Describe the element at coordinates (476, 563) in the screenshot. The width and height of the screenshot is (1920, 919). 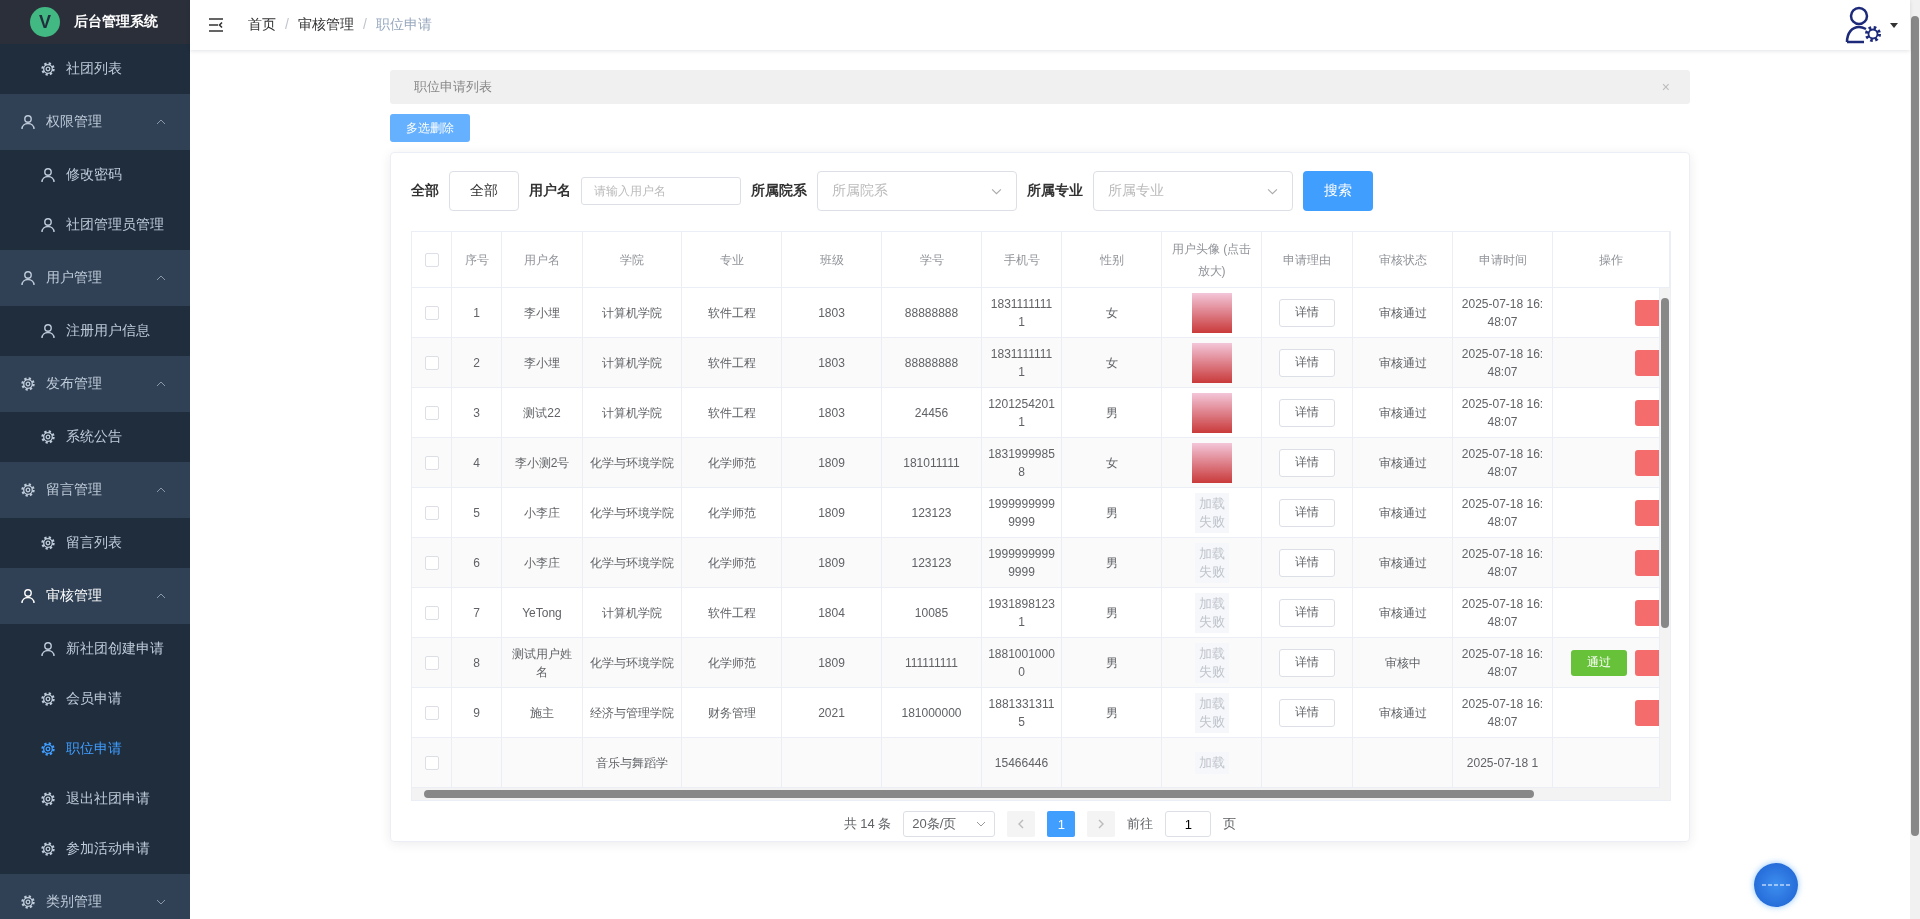
I see `table-cell-text: 6` at that location.